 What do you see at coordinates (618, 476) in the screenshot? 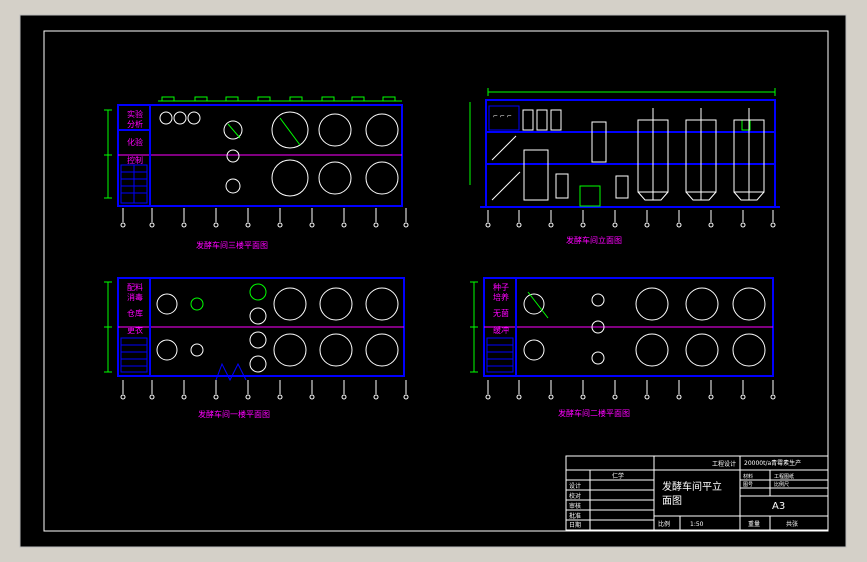
I see `title-block-school: 仁学` at bounding box center [618, 476].